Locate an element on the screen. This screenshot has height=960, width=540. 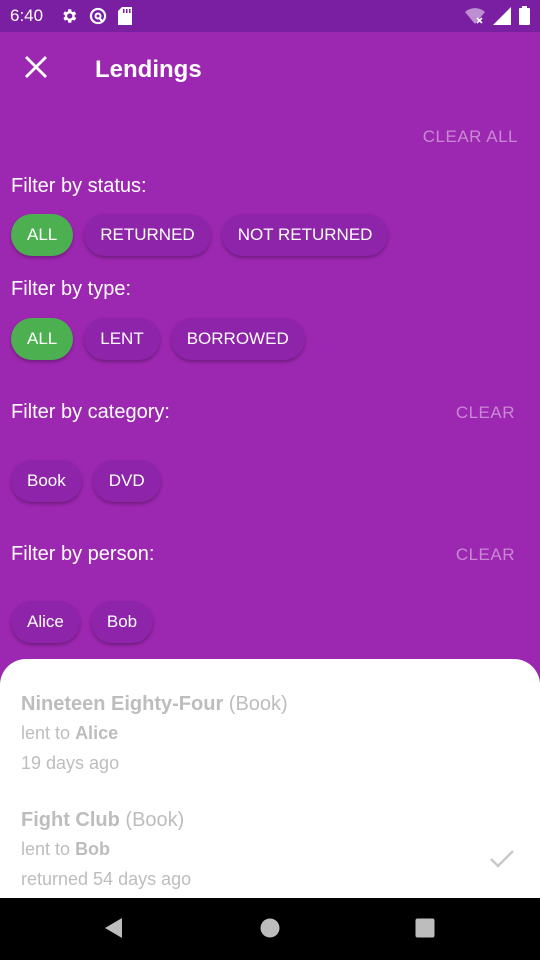
type-filter-label: Filter by type: is located at coordinates (71, 289).